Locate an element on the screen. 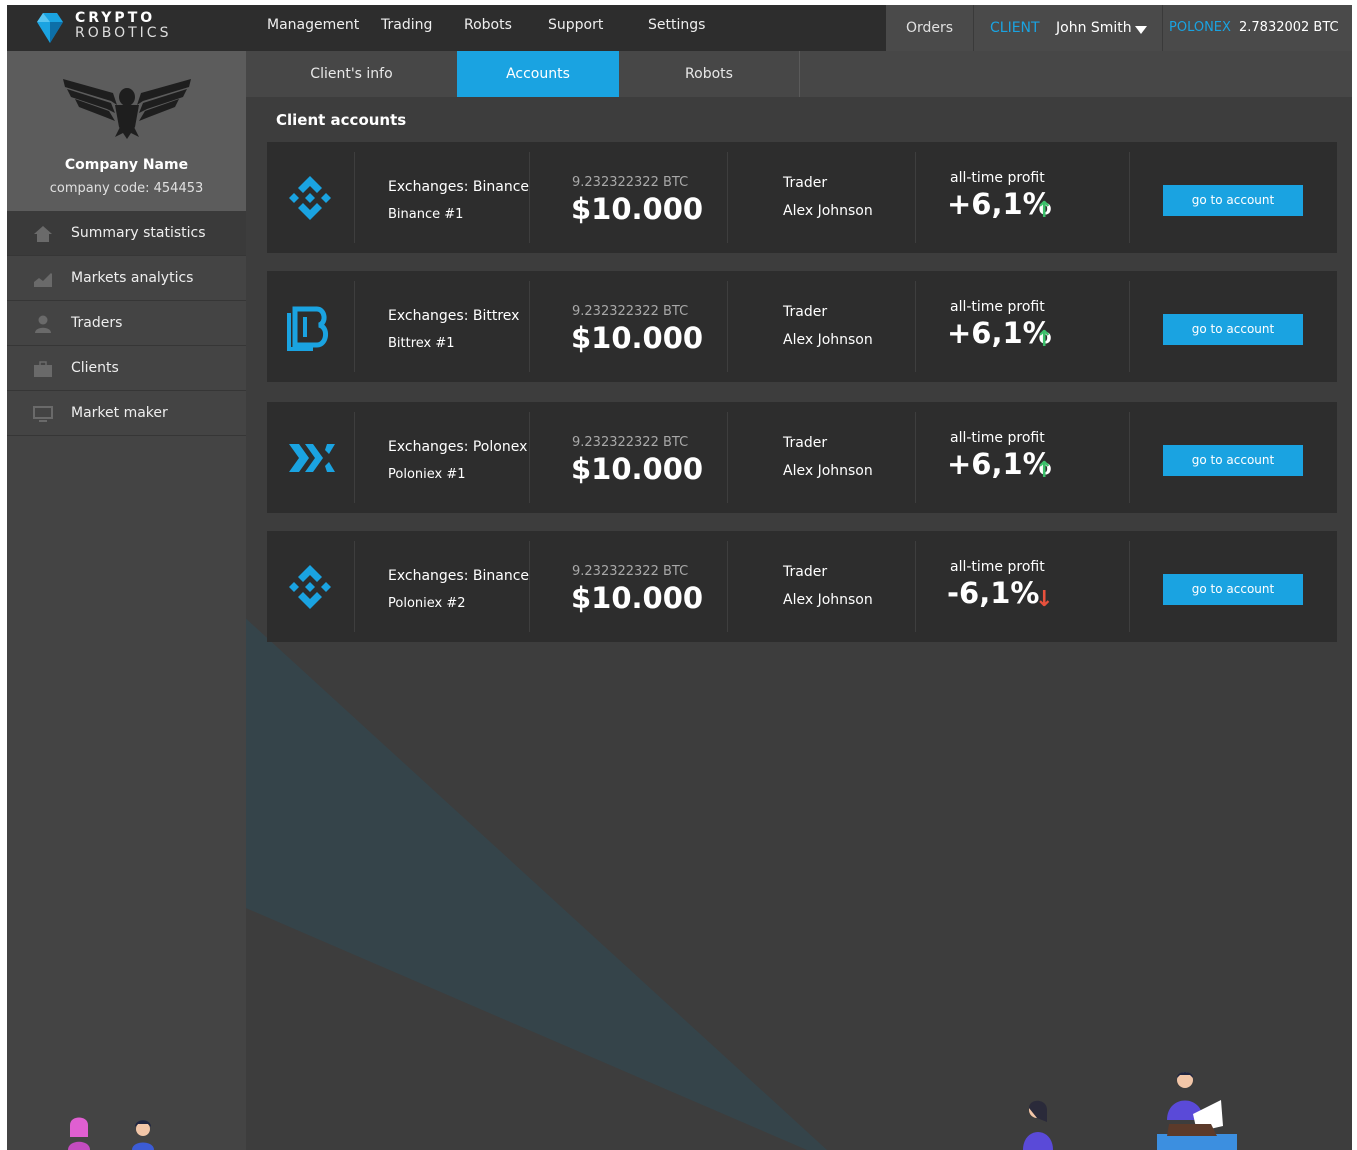  sidebar-item-label: Clients is located at coordinates (95, 368).